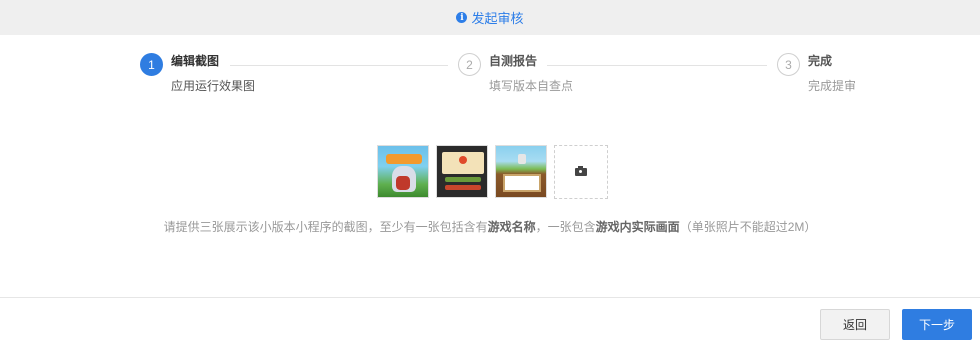 The image size is (980, 343). I want to click on top-banner: i 发起审核, so click(490, 17).